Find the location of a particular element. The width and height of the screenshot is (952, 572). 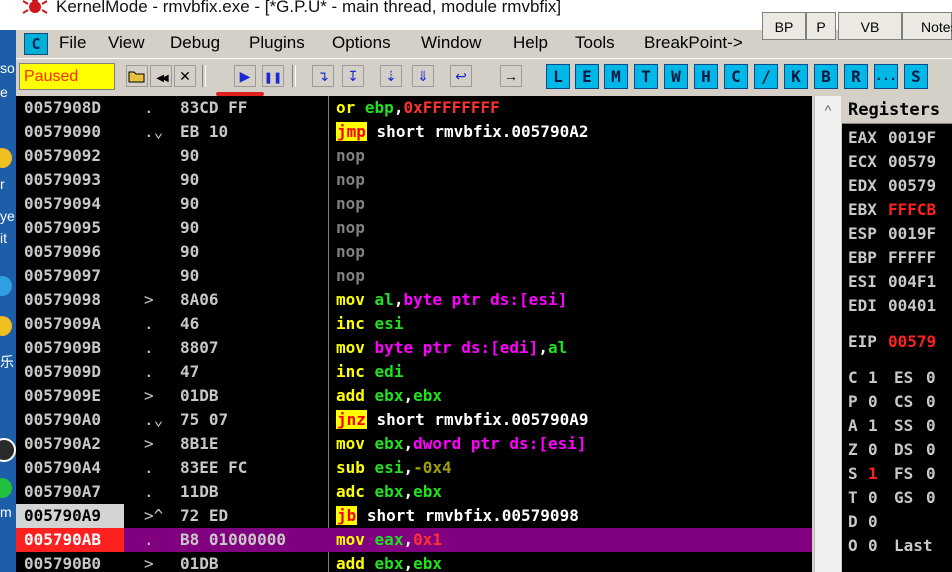

operand: esi is located at coordinates (389, 323).